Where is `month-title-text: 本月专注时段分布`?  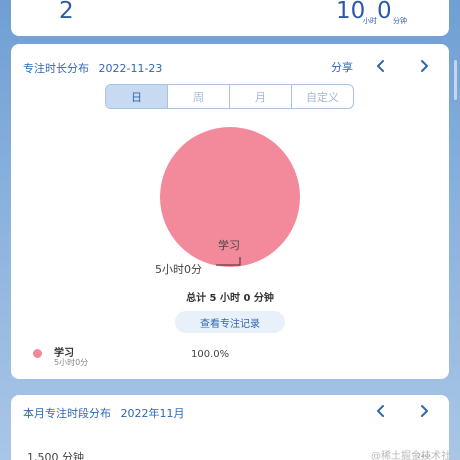
month-title-text: 本月专注时段分布 is located at coordinates (67, 413).